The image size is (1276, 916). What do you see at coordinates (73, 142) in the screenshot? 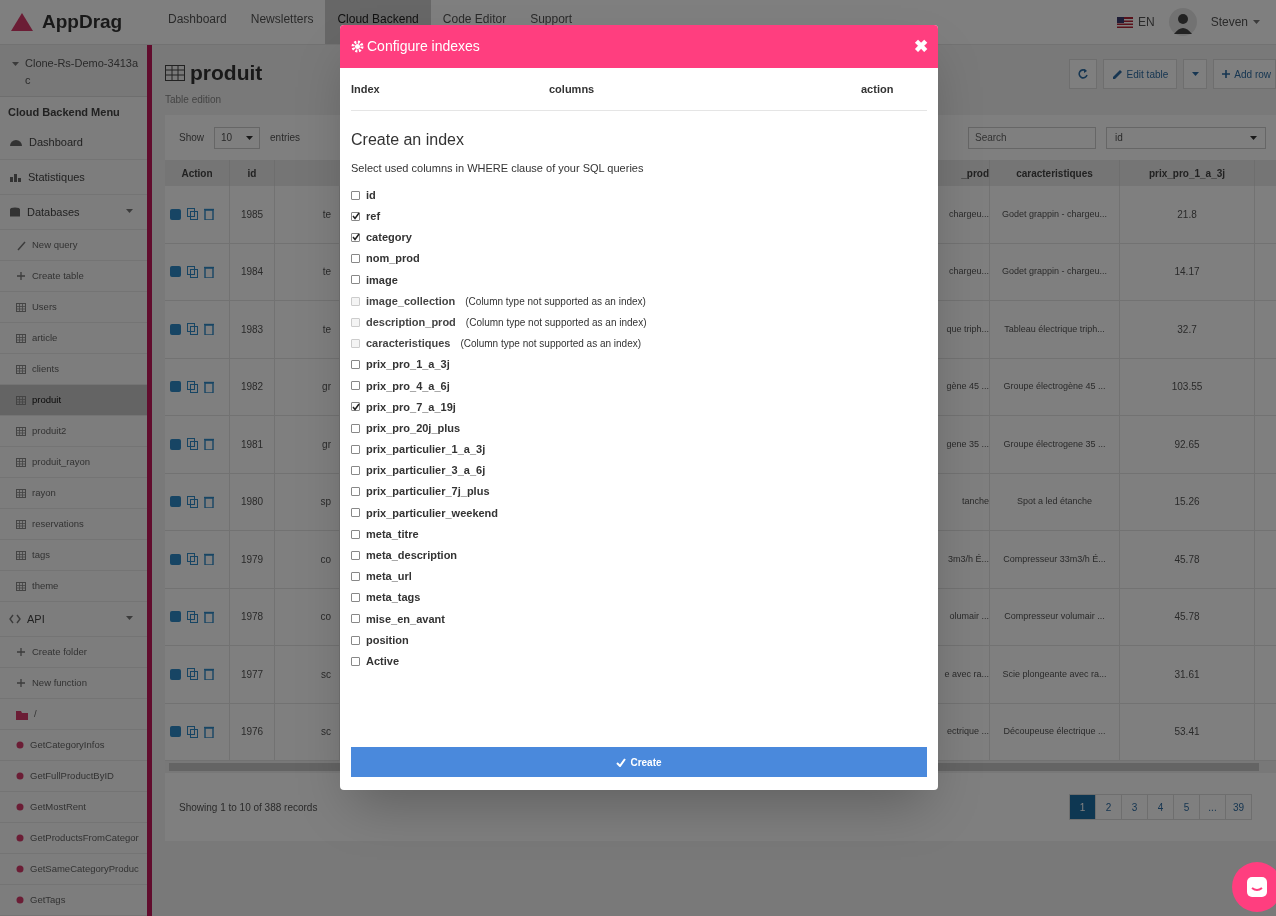
I see `sidebar-item: Dashboard` at bounding box center [73, 142].